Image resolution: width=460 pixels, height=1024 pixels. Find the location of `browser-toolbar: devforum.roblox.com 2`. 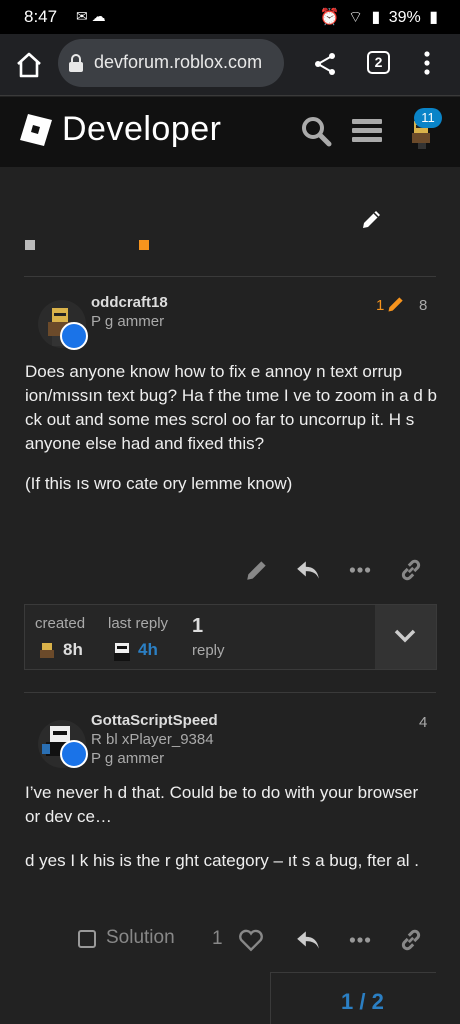

browser-toolbar: devforum.roblox.com 2 is located at coordinates (230, 65).